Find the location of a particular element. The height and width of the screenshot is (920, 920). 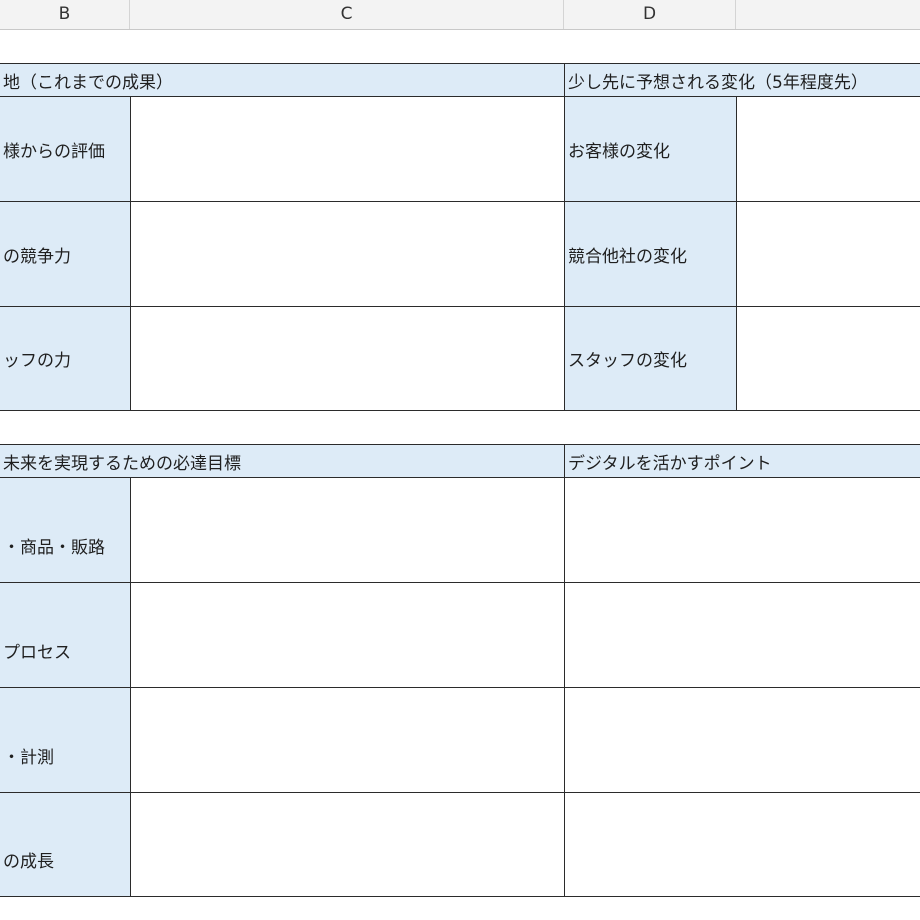

column-header-d: D is located at coordinates (650, 14).